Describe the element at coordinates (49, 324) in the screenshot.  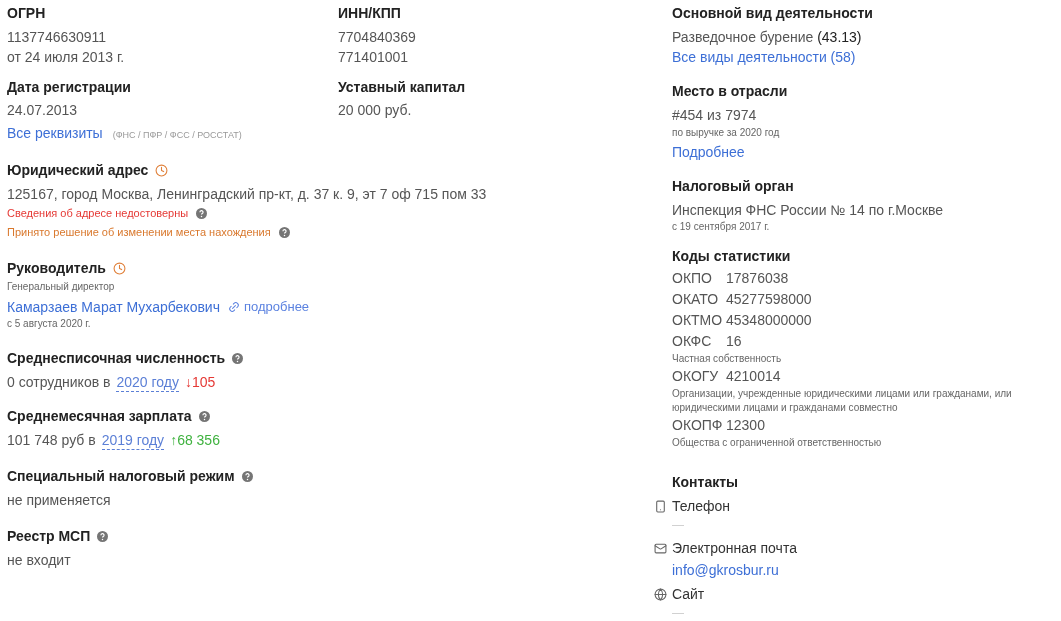
I see `field-note: с 5 августа 2020 г.` at that location.